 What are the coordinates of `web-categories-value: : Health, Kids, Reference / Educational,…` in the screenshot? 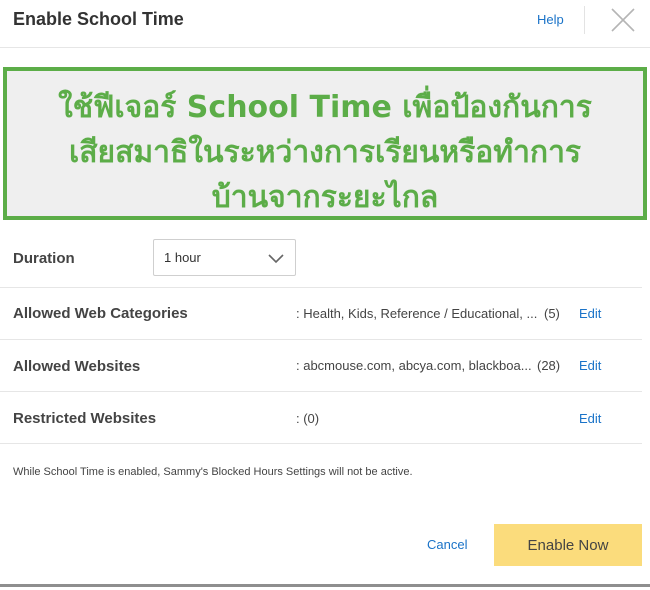 It's located at (417, 313).